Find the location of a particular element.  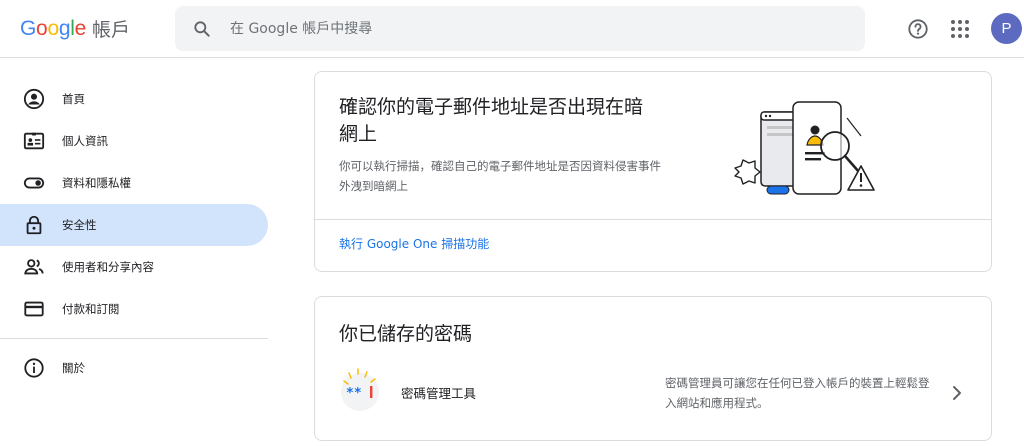

apps-grid-icon is located at coordinates (960, 29).